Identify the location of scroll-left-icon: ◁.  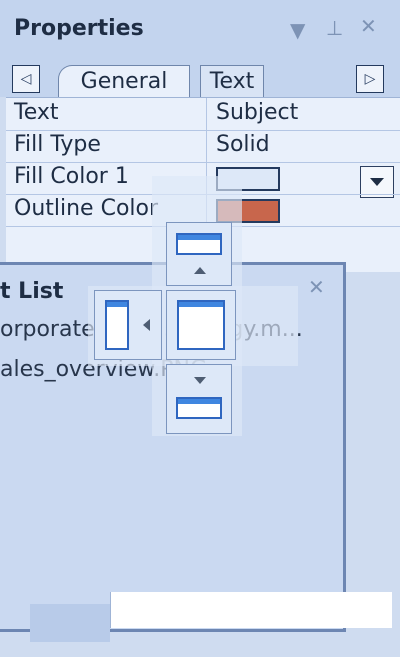
(26, 79).